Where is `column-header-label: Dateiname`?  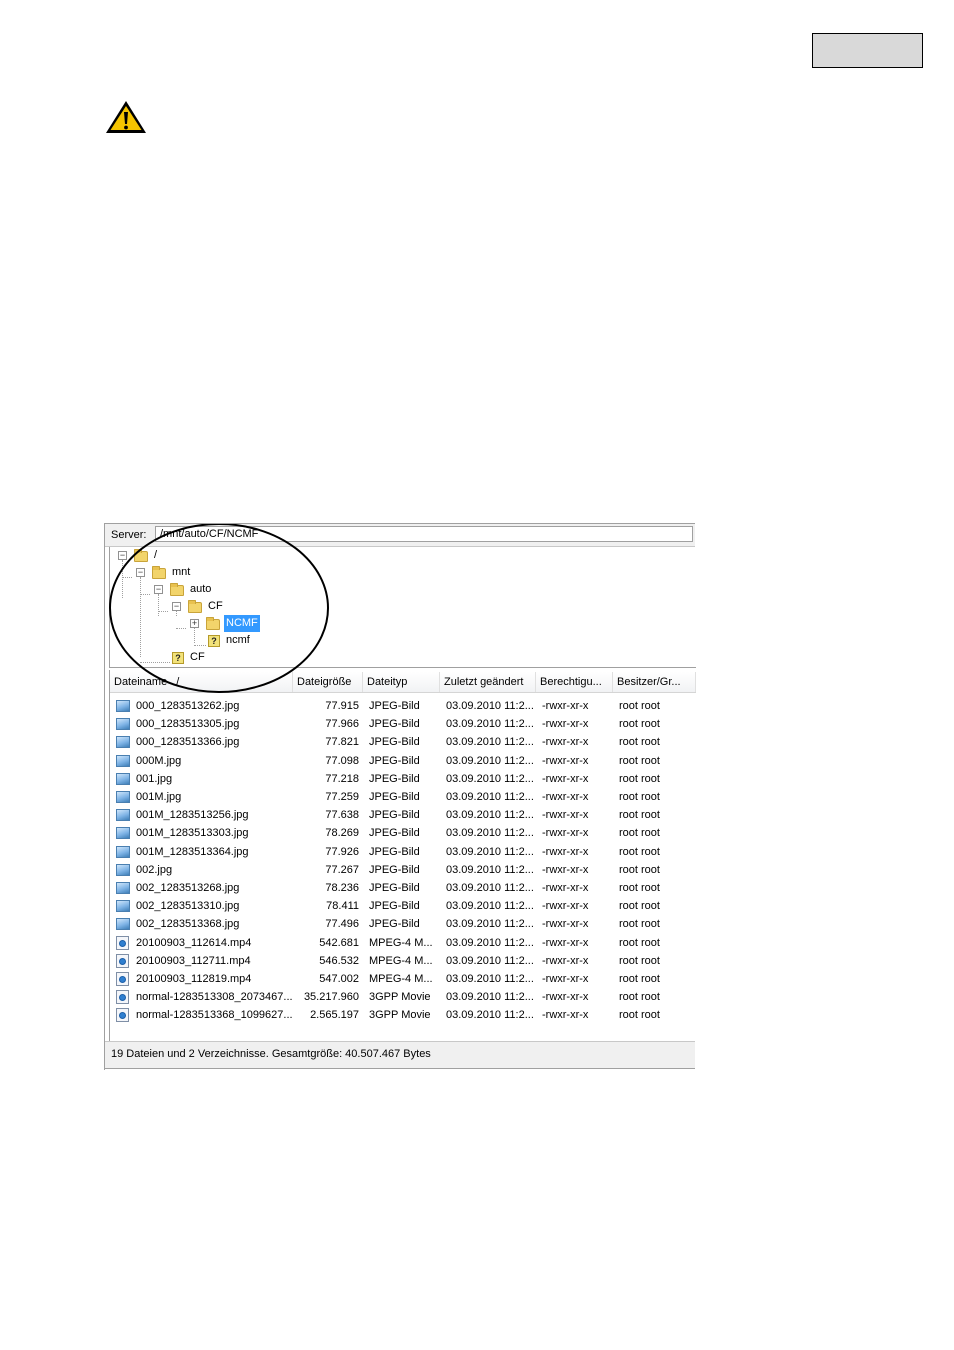 column-header-label: Dateiname is located at coordinates (141, 682).